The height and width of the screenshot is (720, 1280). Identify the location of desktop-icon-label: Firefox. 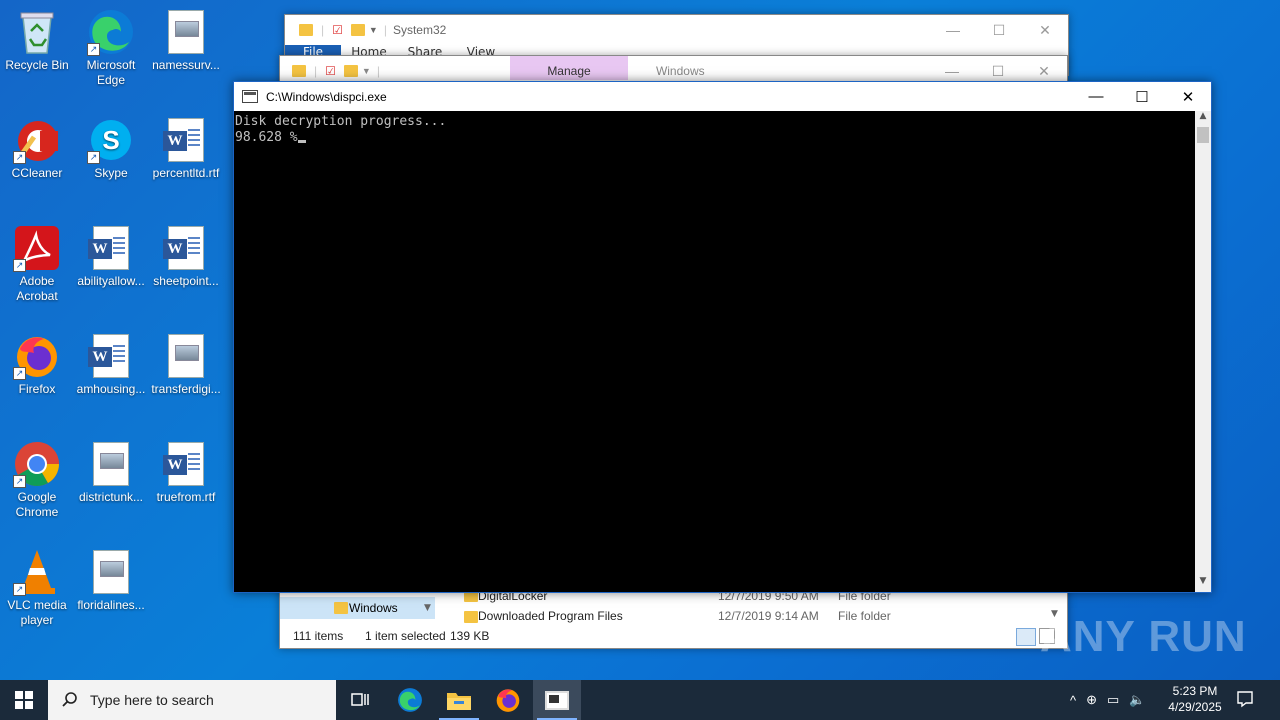
(37, 389).